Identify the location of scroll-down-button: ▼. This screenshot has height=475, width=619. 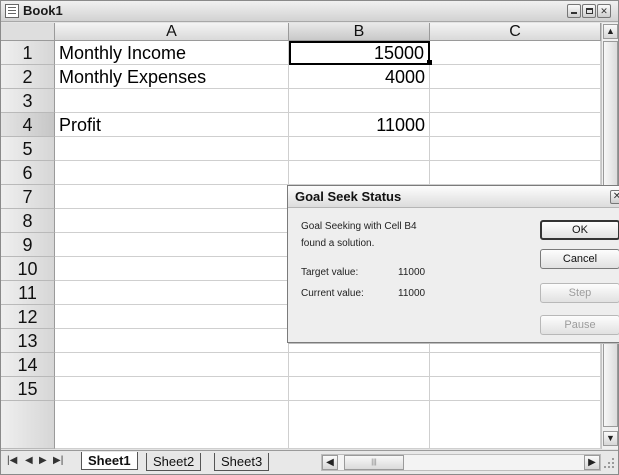
(610, 438).